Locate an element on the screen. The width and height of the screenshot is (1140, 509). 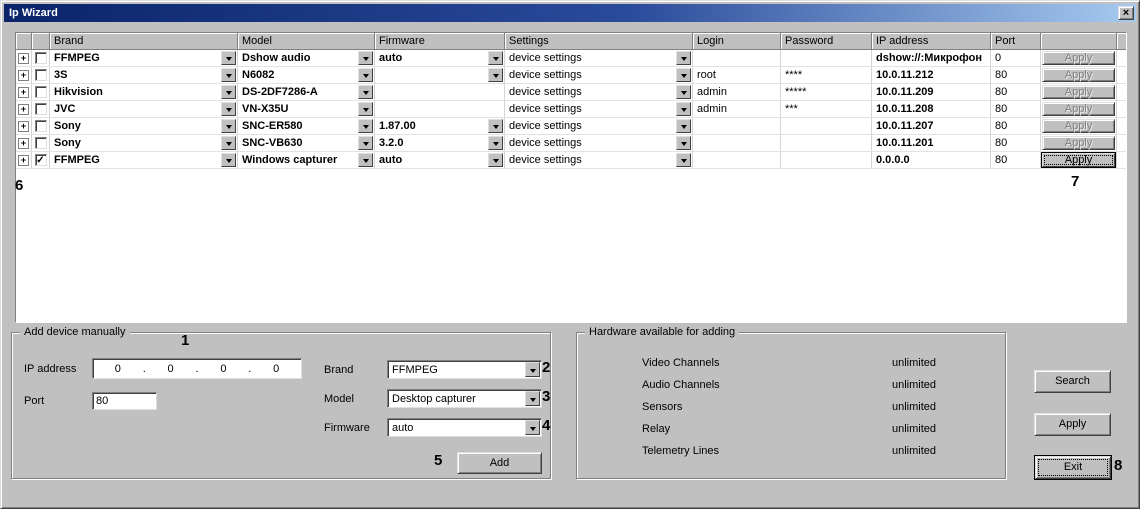
model-select-value: Desktop capturer is located at coordinates (434, 399).